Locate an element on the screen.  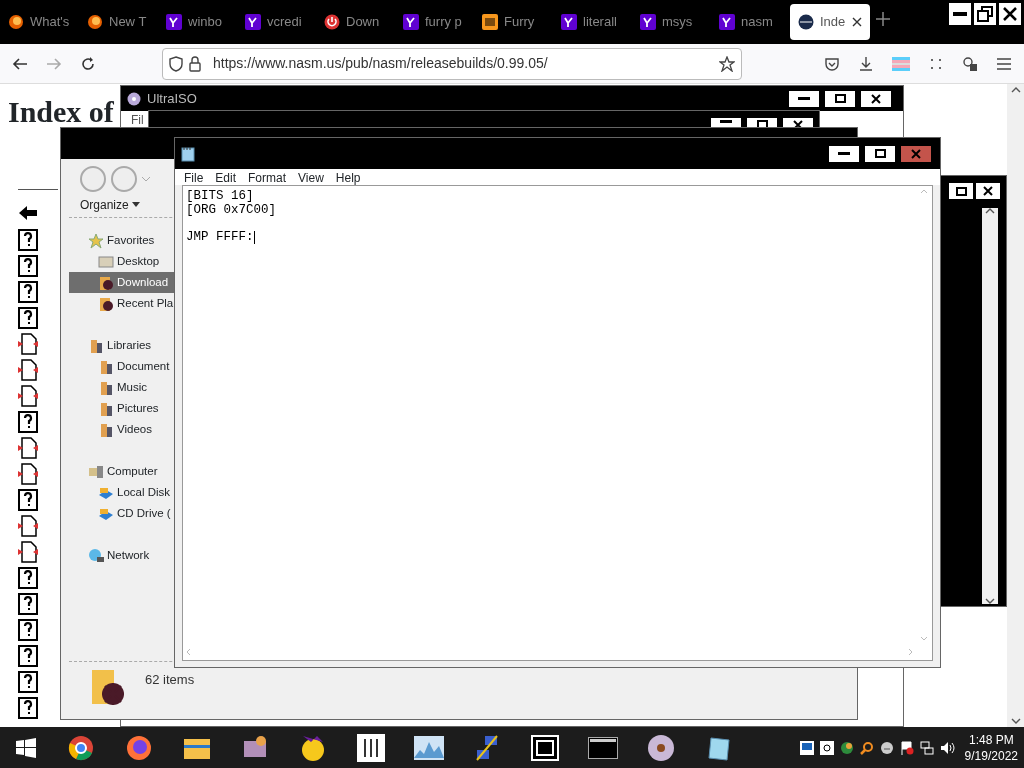
address-bar: https://www.nasm.us/pub/nasm/releasebuilds/0.99.05/ is located at coordinates (452, 63).